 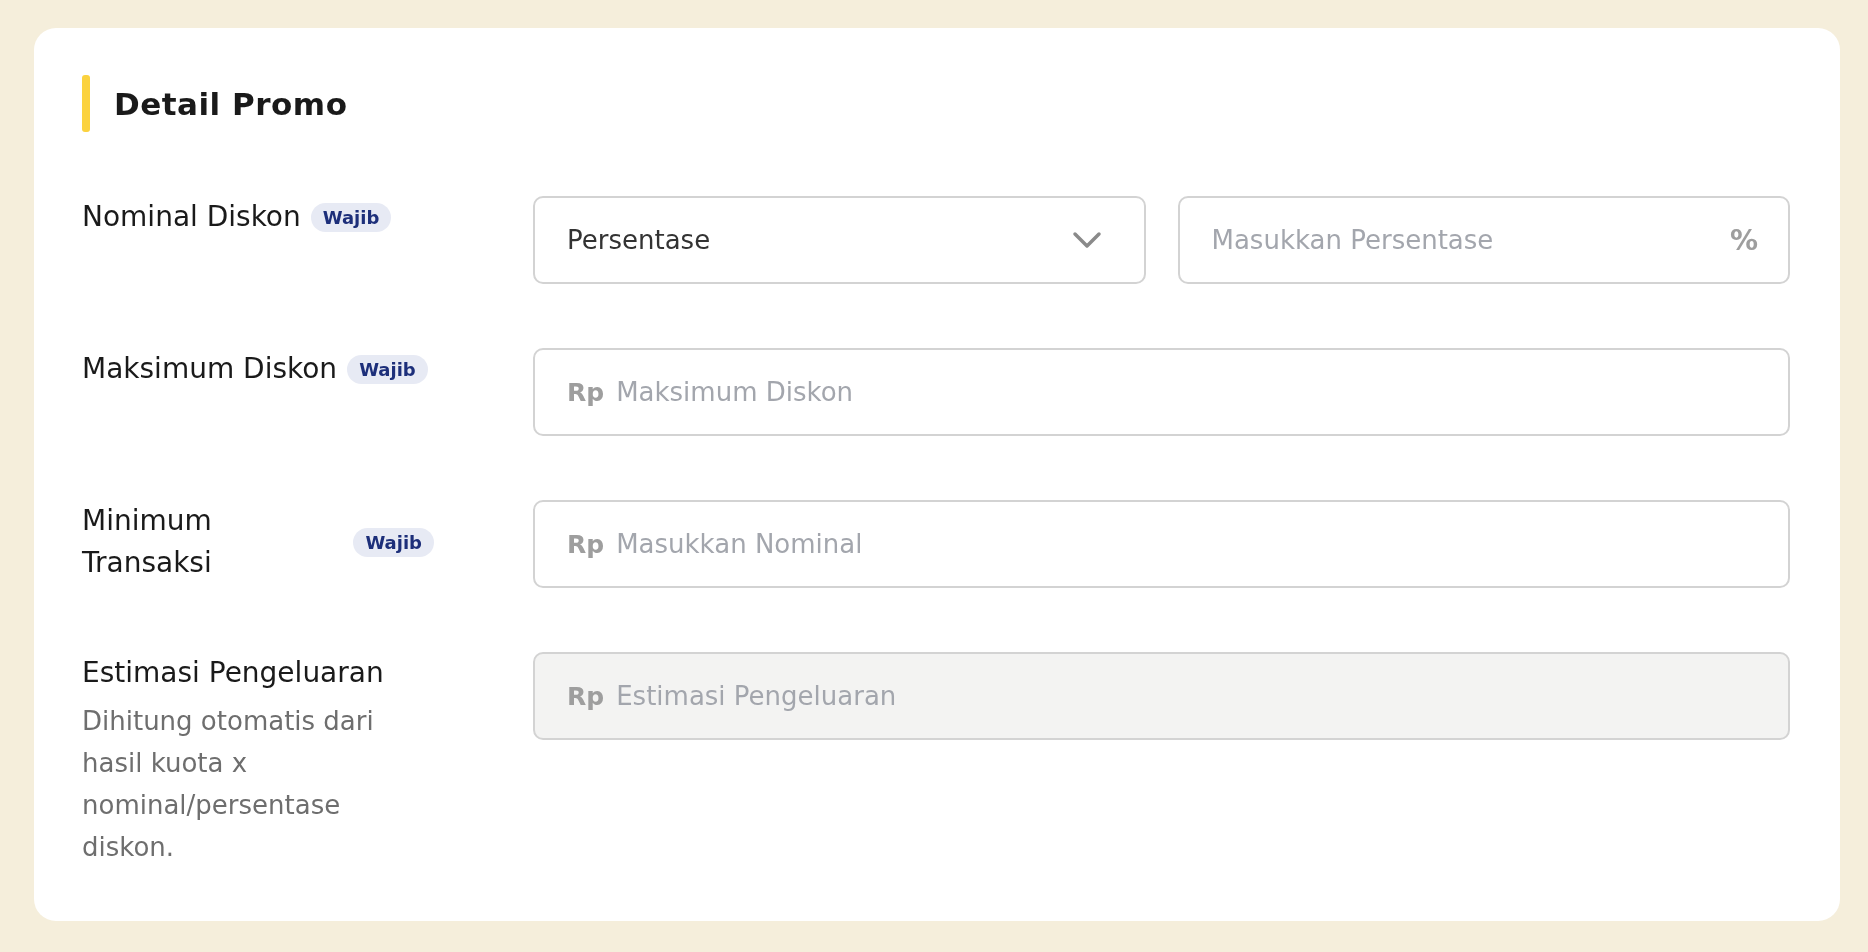 What do you see at coordinates (231, 103) in the screenshot?
I see `section-title: Detail Promo` at bounding box center [231, 103].